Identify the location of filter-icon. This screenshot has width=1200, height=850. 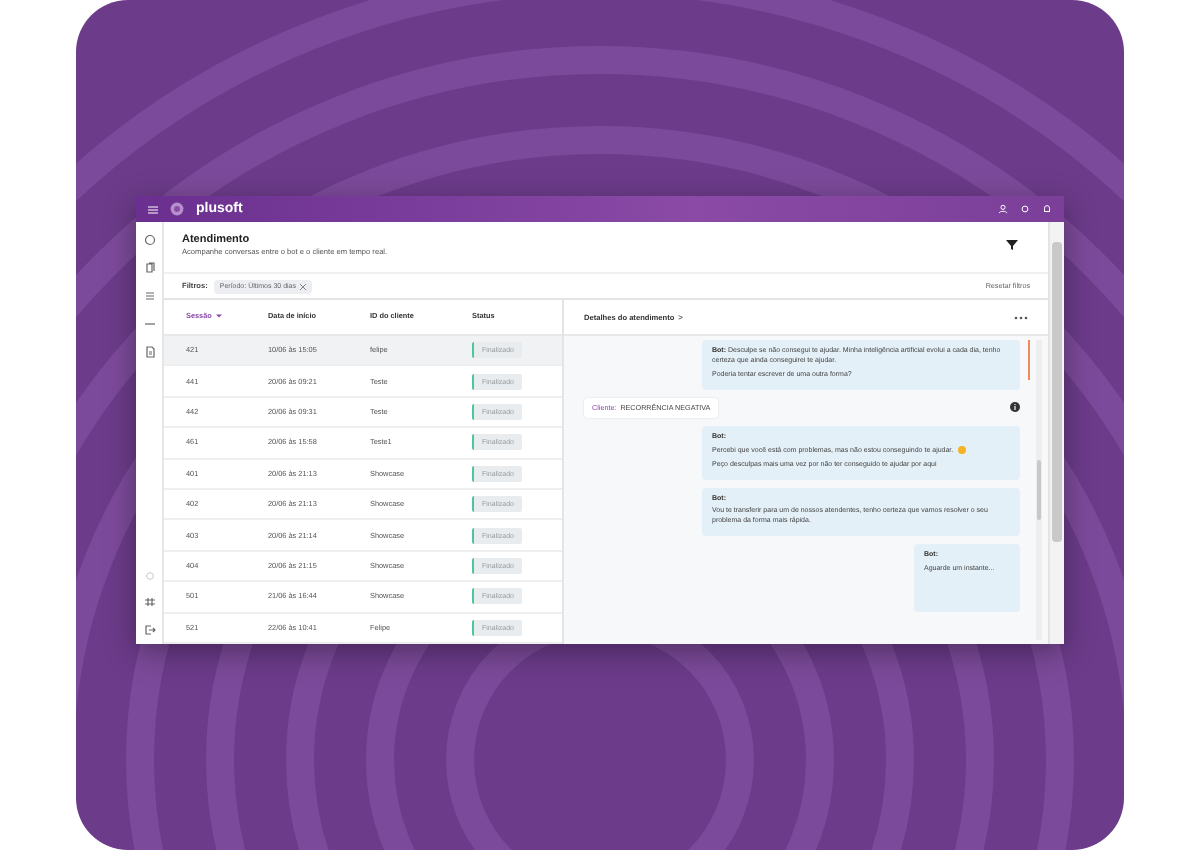
(1012, 245).